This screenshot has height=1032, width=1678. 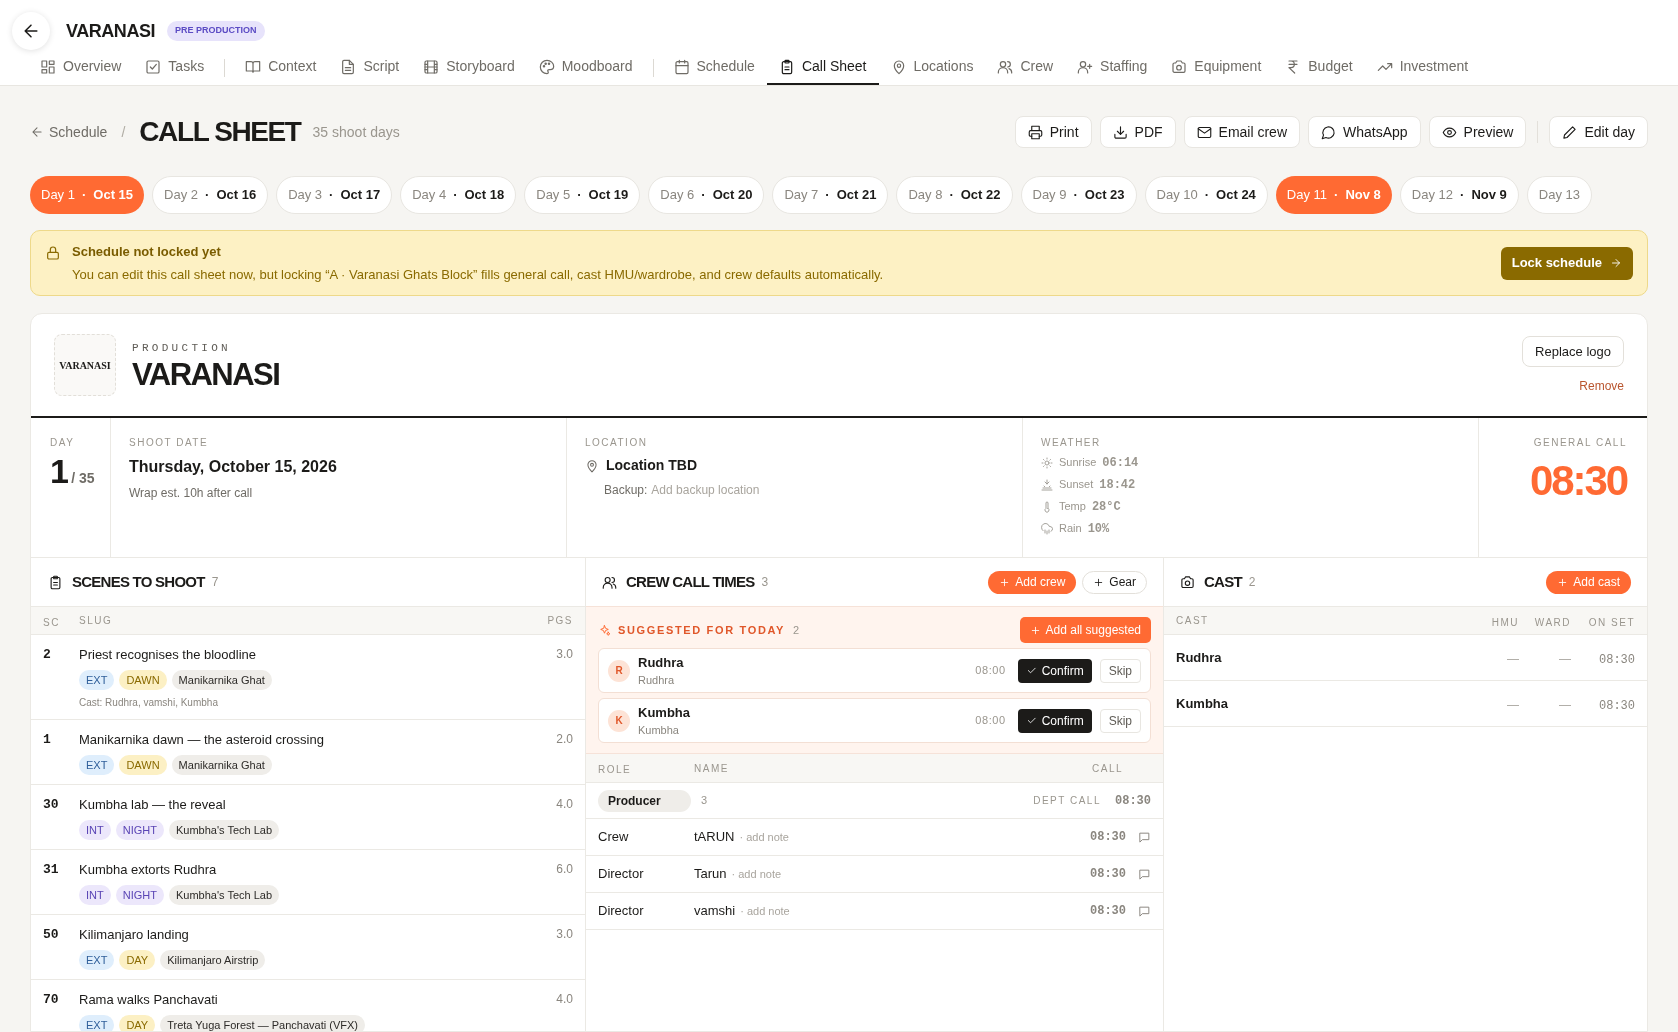 What do you see at coordinates (1241, 132) in the screenshot?
I see `toolbar-button: Email crew` at bounding box center [1241, 132].